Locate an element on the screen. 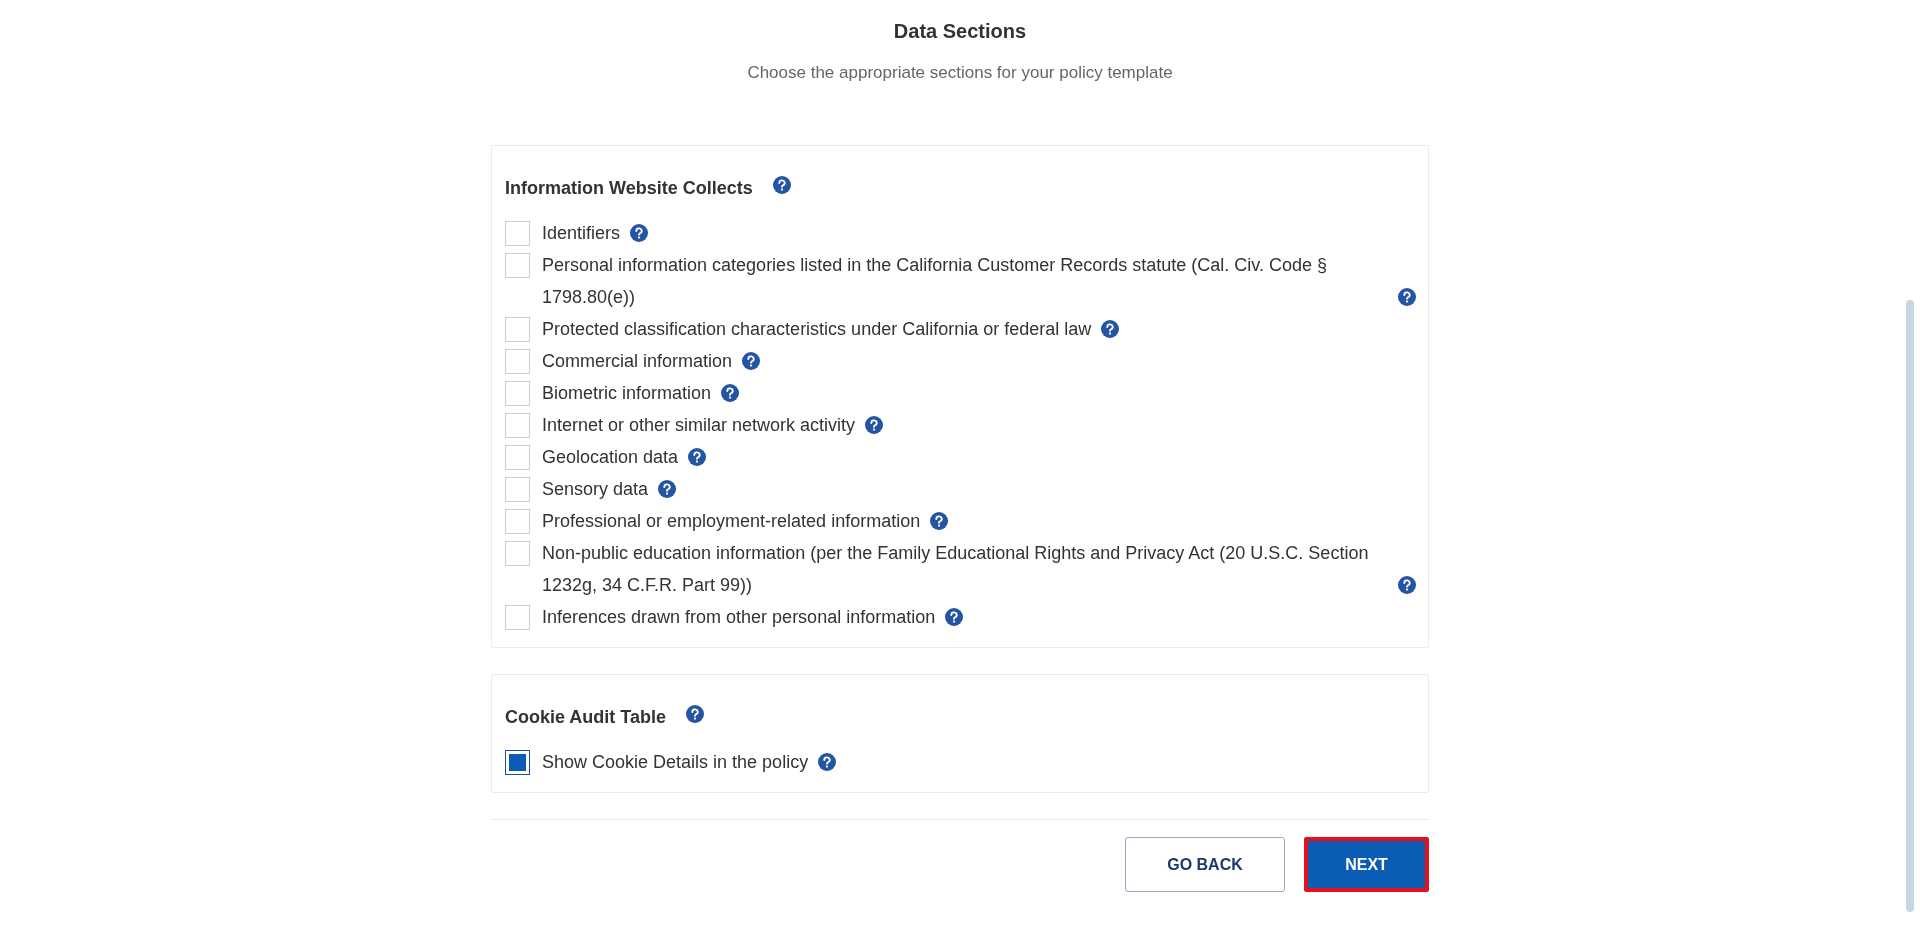  checkbox is located at coordinates (517, 762).